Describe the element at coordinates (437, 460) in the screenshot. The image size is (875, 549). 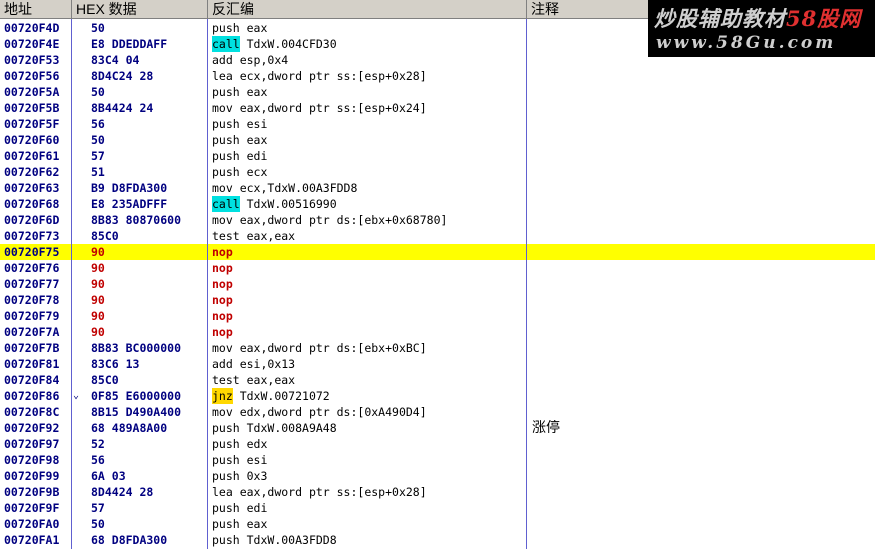
I see `instruction-row: 00720F98 56 push esi` at that location.